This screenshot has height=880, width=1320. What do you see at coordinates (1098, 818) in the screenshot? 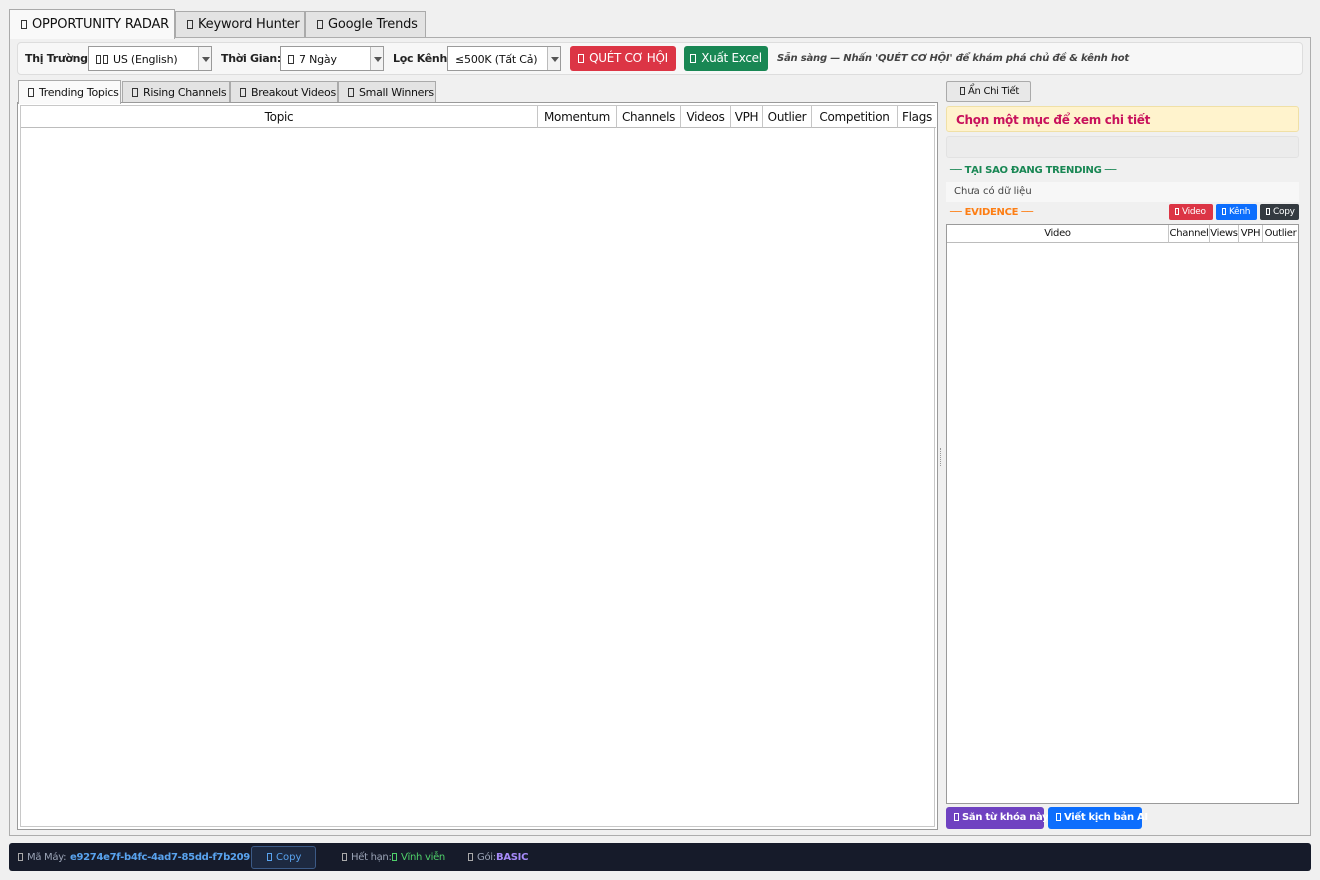
I see `ai-script-button: Viết kịch bản AI` at bounding box center [1098, 818].